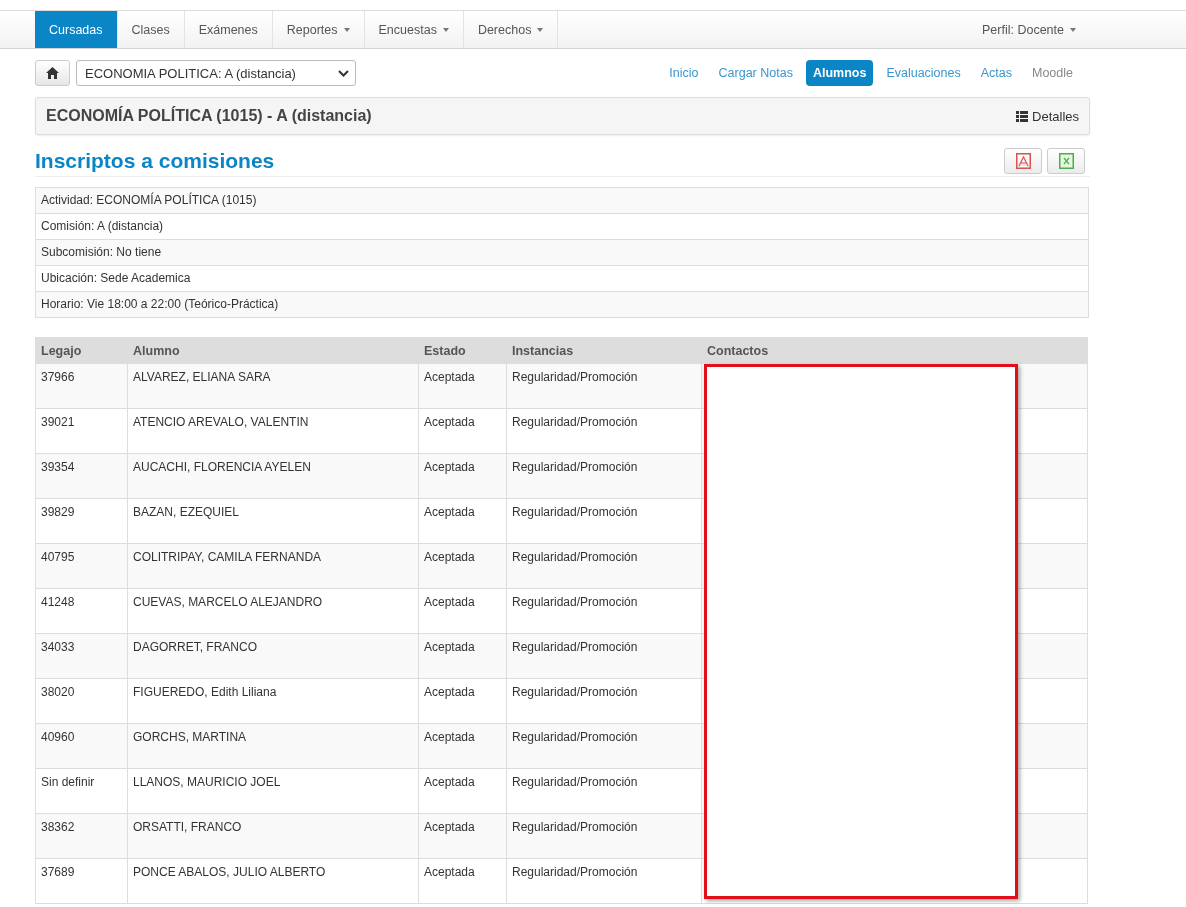  I want to click on table-cell: FIGUEREDO, Edith Liliana, so click(273, 701).